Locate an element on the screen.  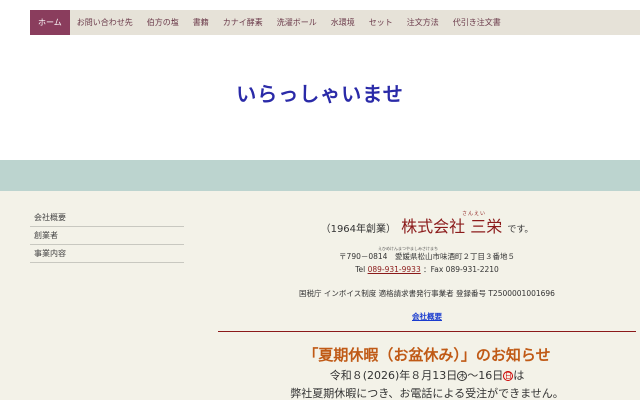
sidebar-item-company-overview: 会社概要 is located at coordinates (107, 218).